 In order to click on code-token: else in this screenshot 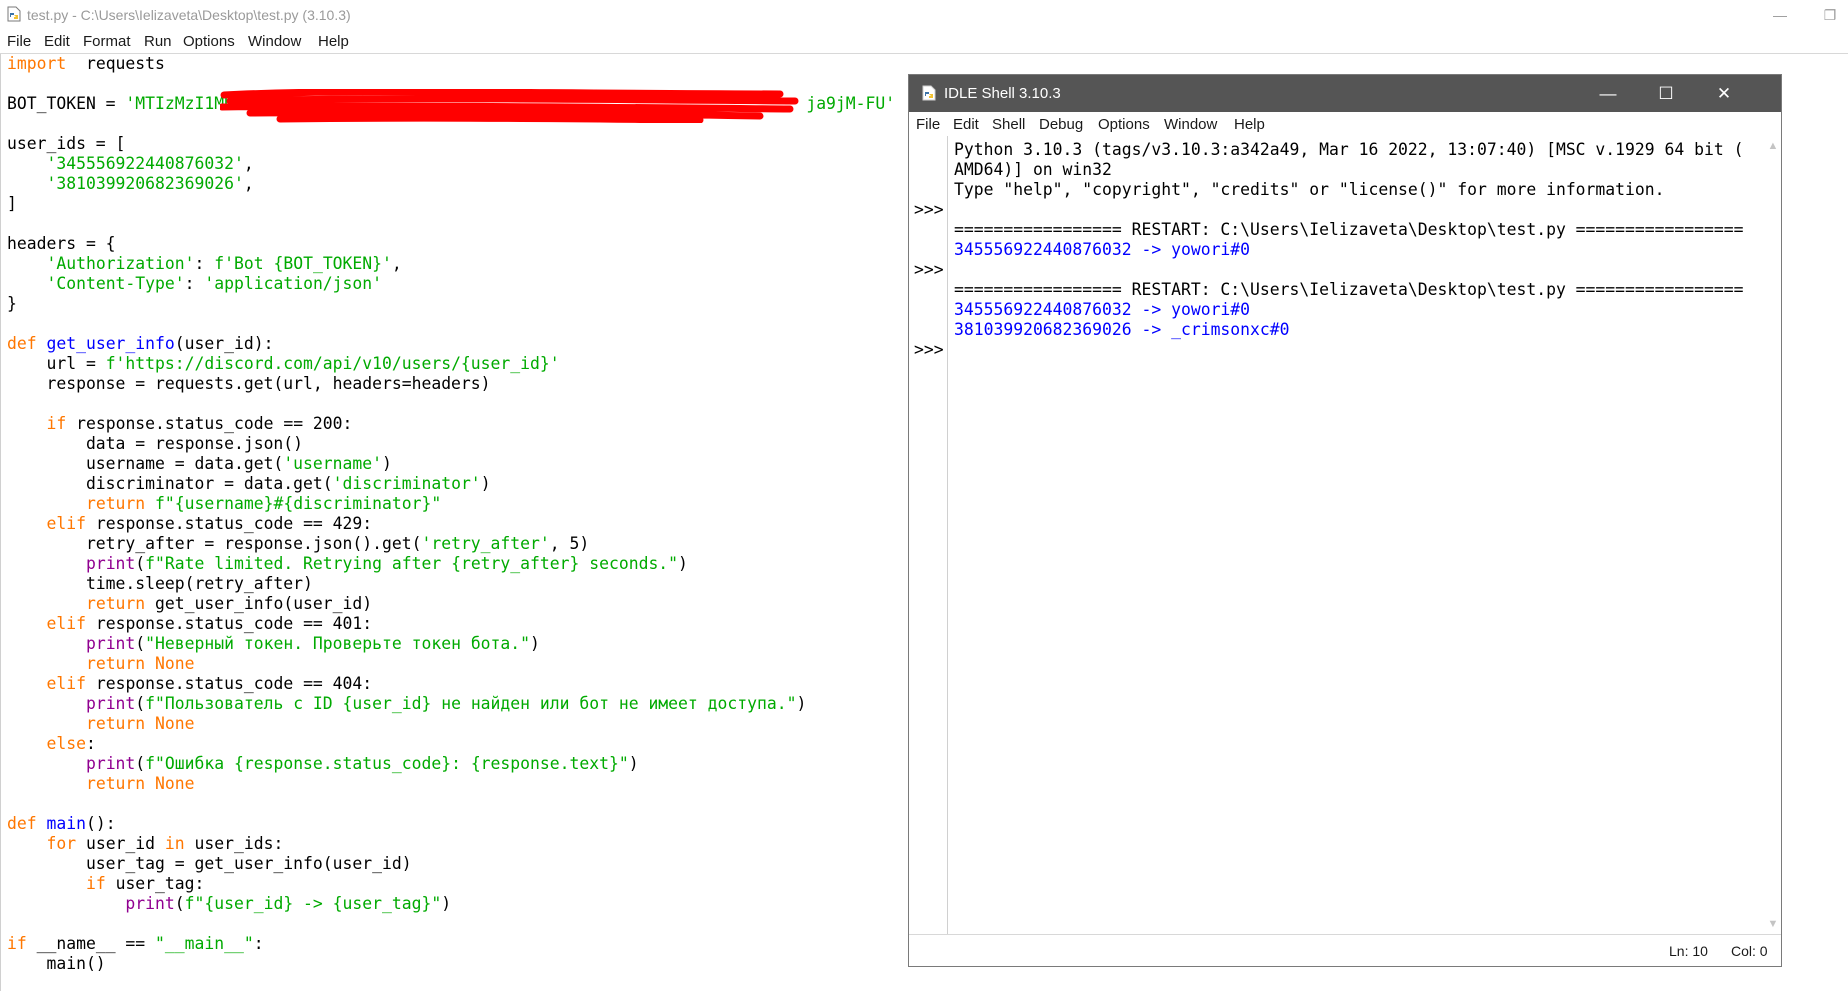, I will do `click(66, 743)`.